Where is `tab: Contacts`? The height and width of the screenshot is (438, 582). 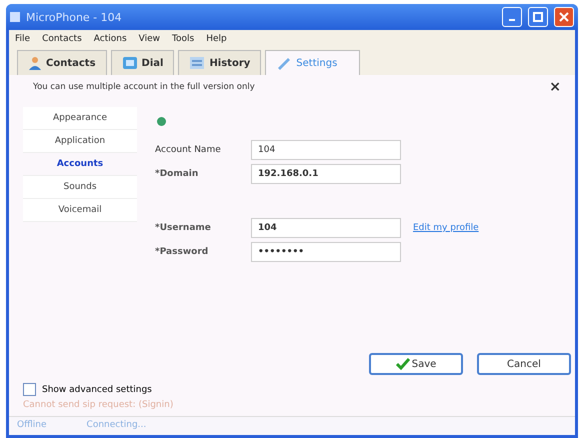 tab: Contacts is located at coordinates (62, 62).